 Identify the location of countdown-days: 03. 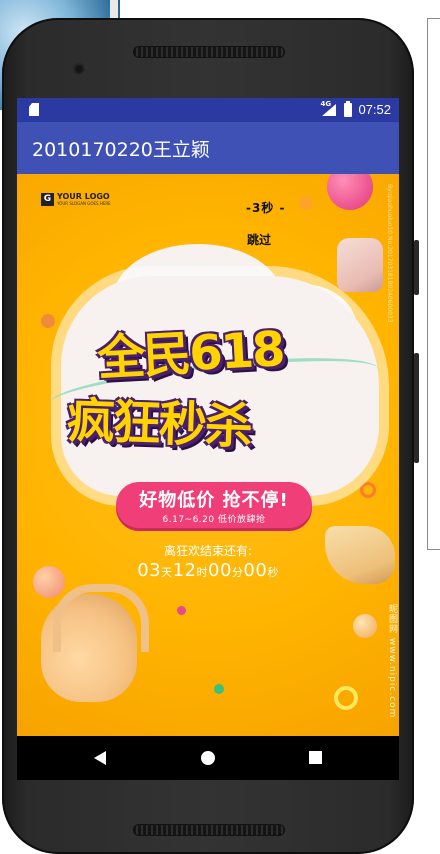
(149, 570).